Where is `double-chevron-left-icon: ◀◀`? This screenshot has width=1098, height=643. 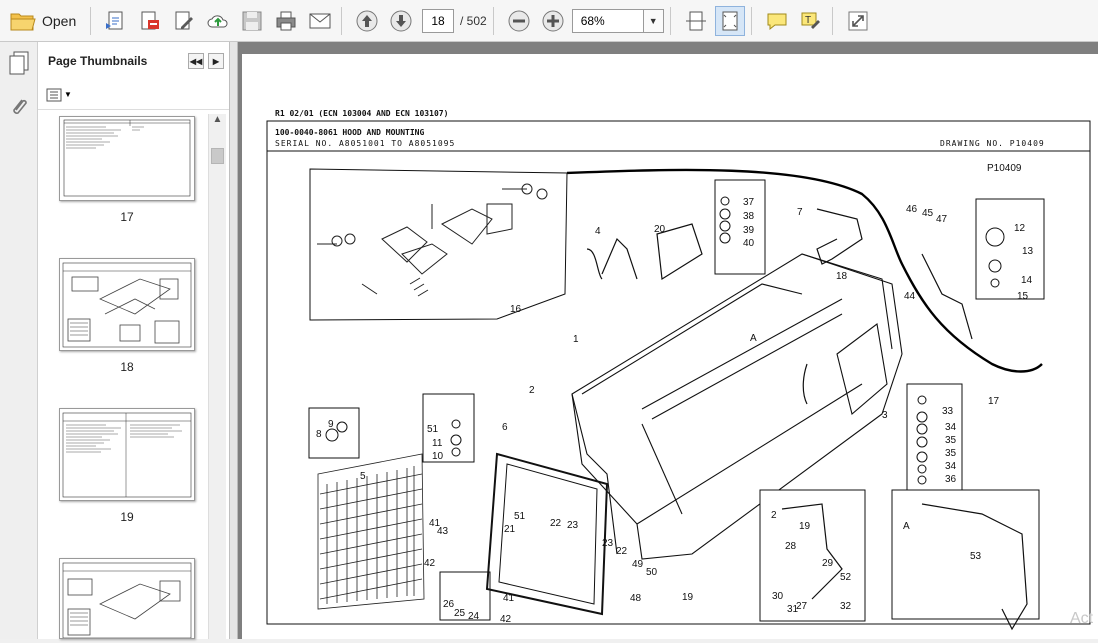 double-chevron-left-icon: ◀◀ is located at coordinates (196, 61).